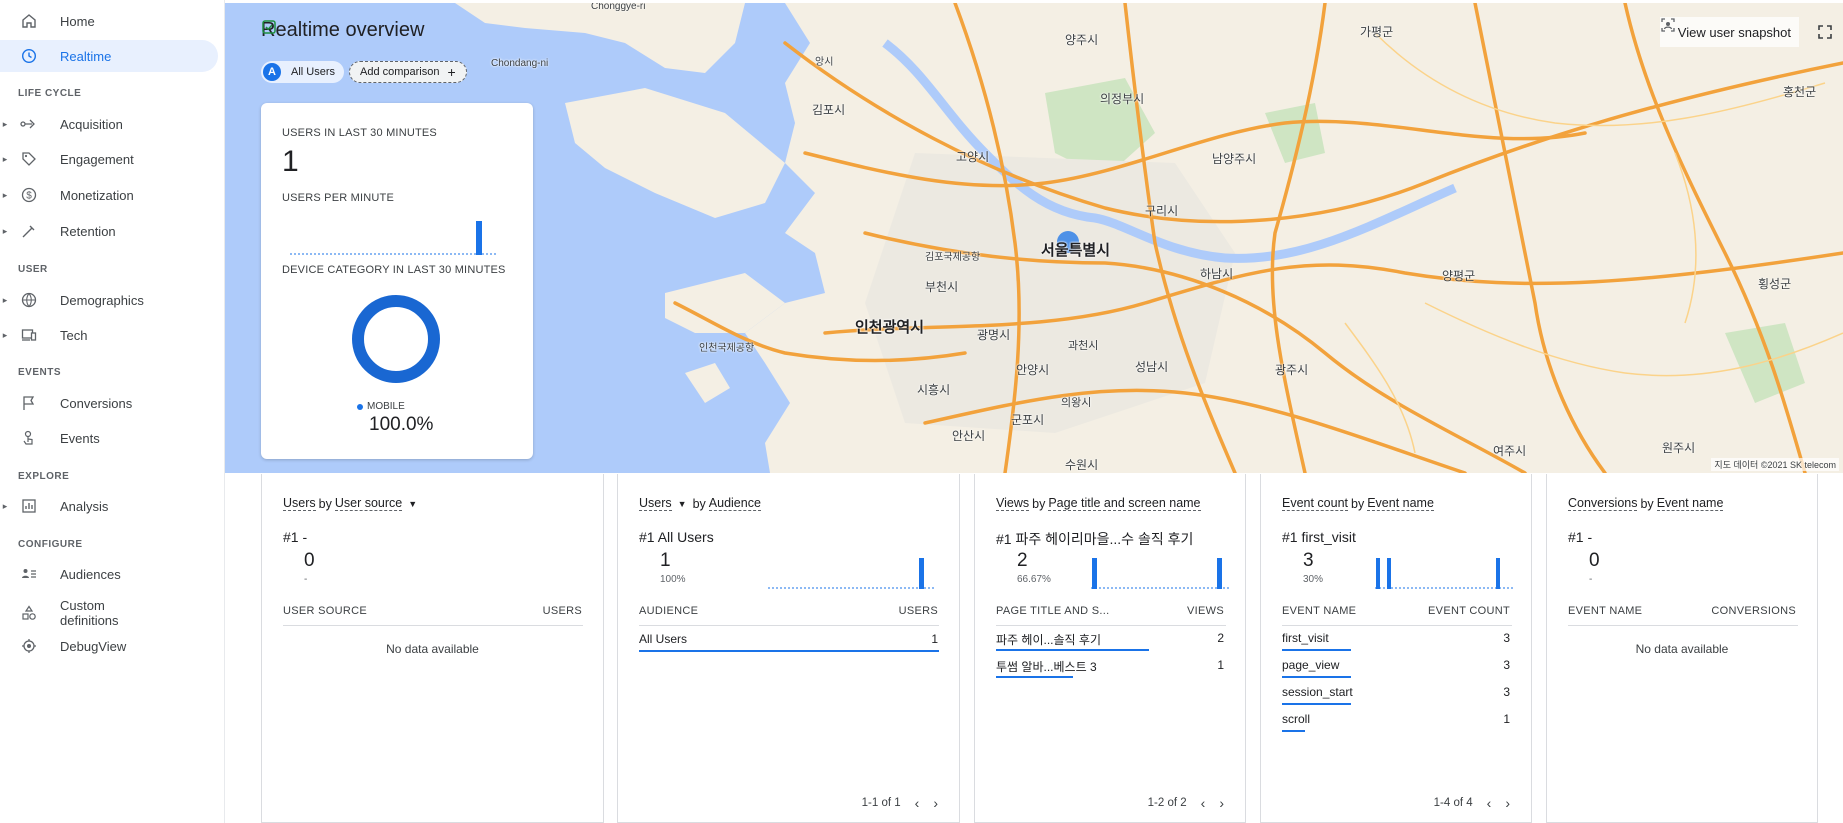  Describe the element at coordinates (1646, 503) in the screenshot. I see `card-title: Conversions by Event name` at that location.